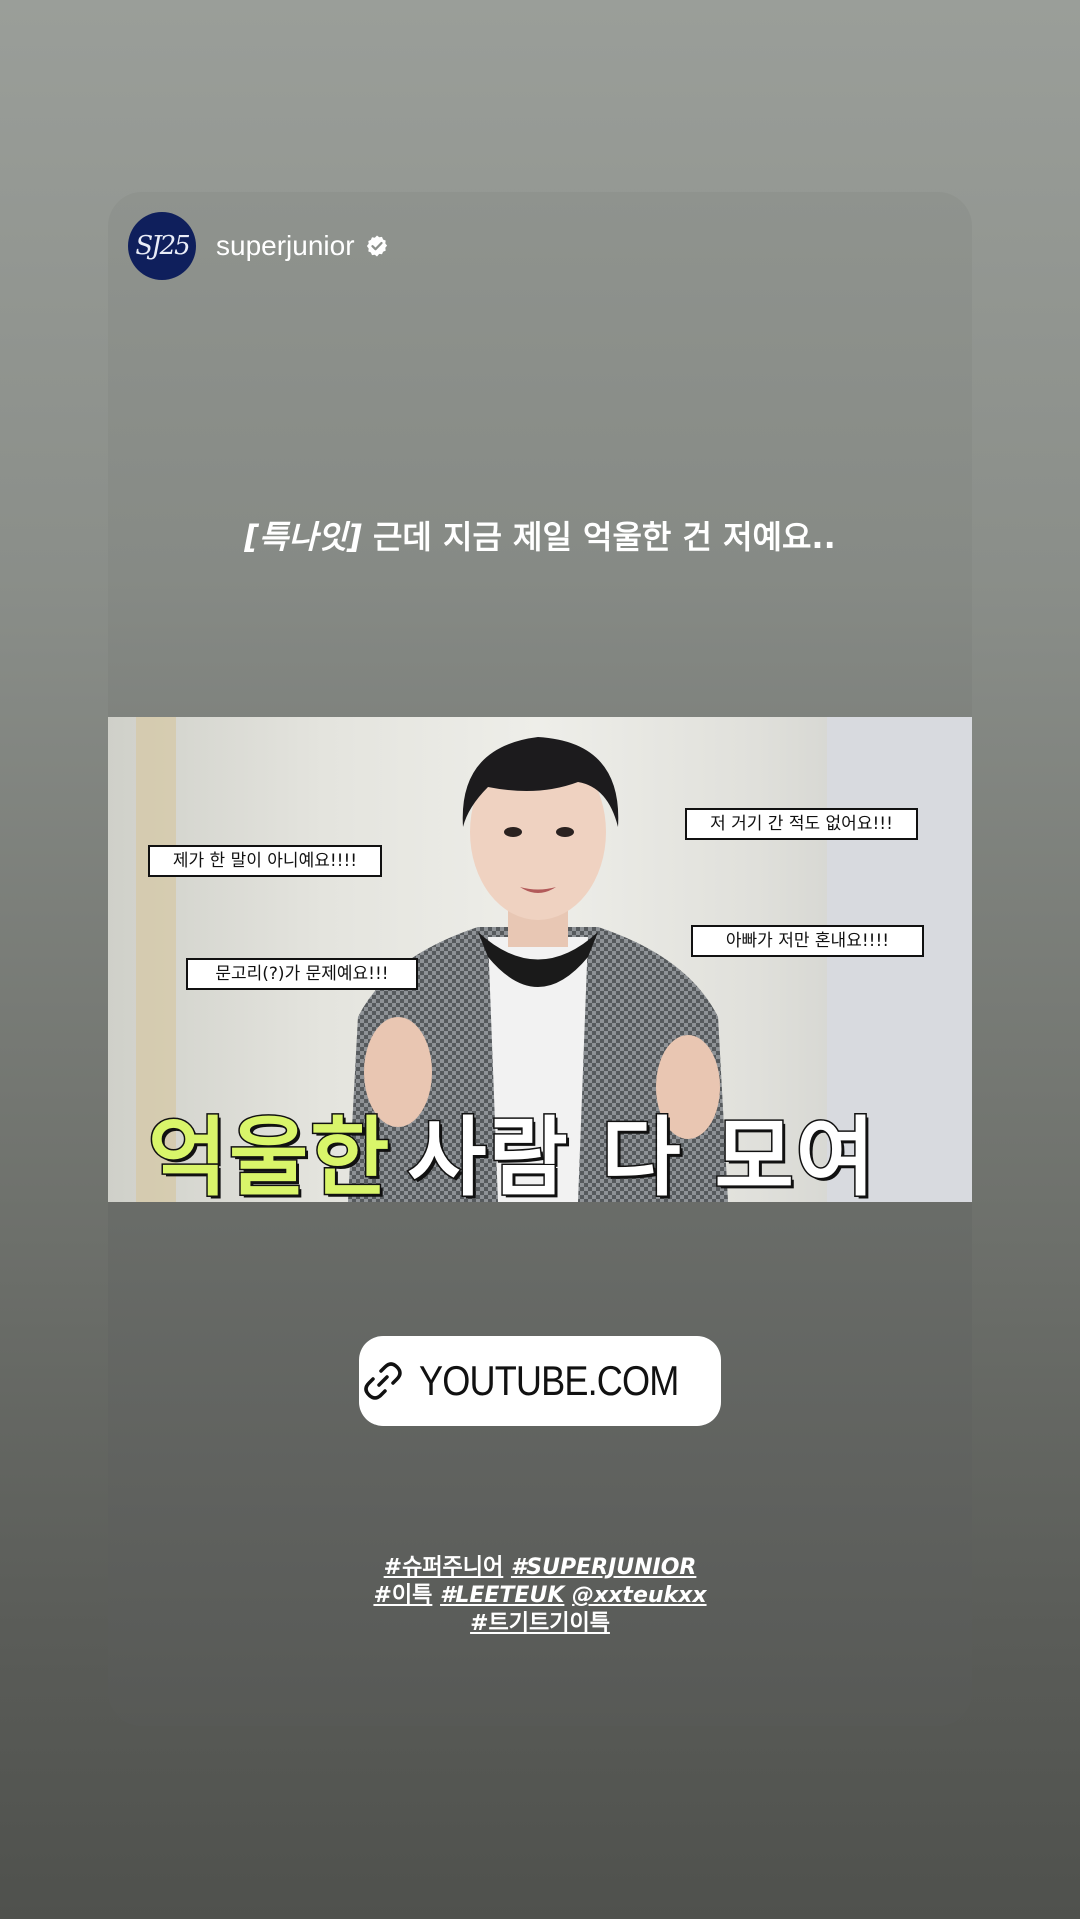 The image size is (1080, 1919). Describe the element at coordinates (162, 246) in the screenshot. I see `avatar: SJ25` at that location.